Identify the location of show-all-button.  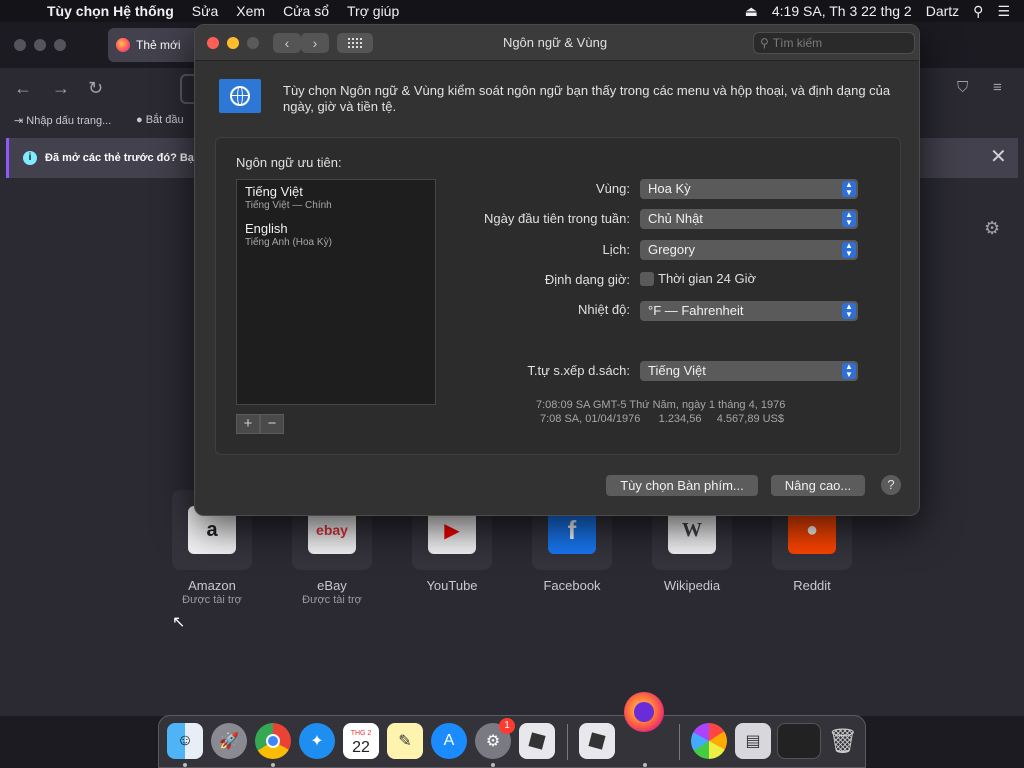
(355, 43).